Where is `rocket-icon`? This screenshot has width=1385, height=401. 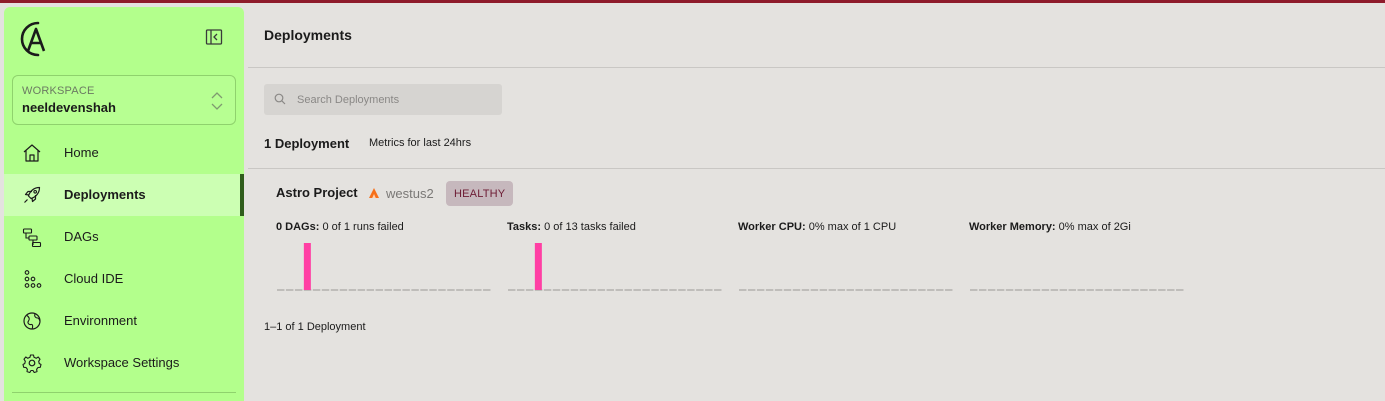 rocket-icon is located at coordinates (32, 194).